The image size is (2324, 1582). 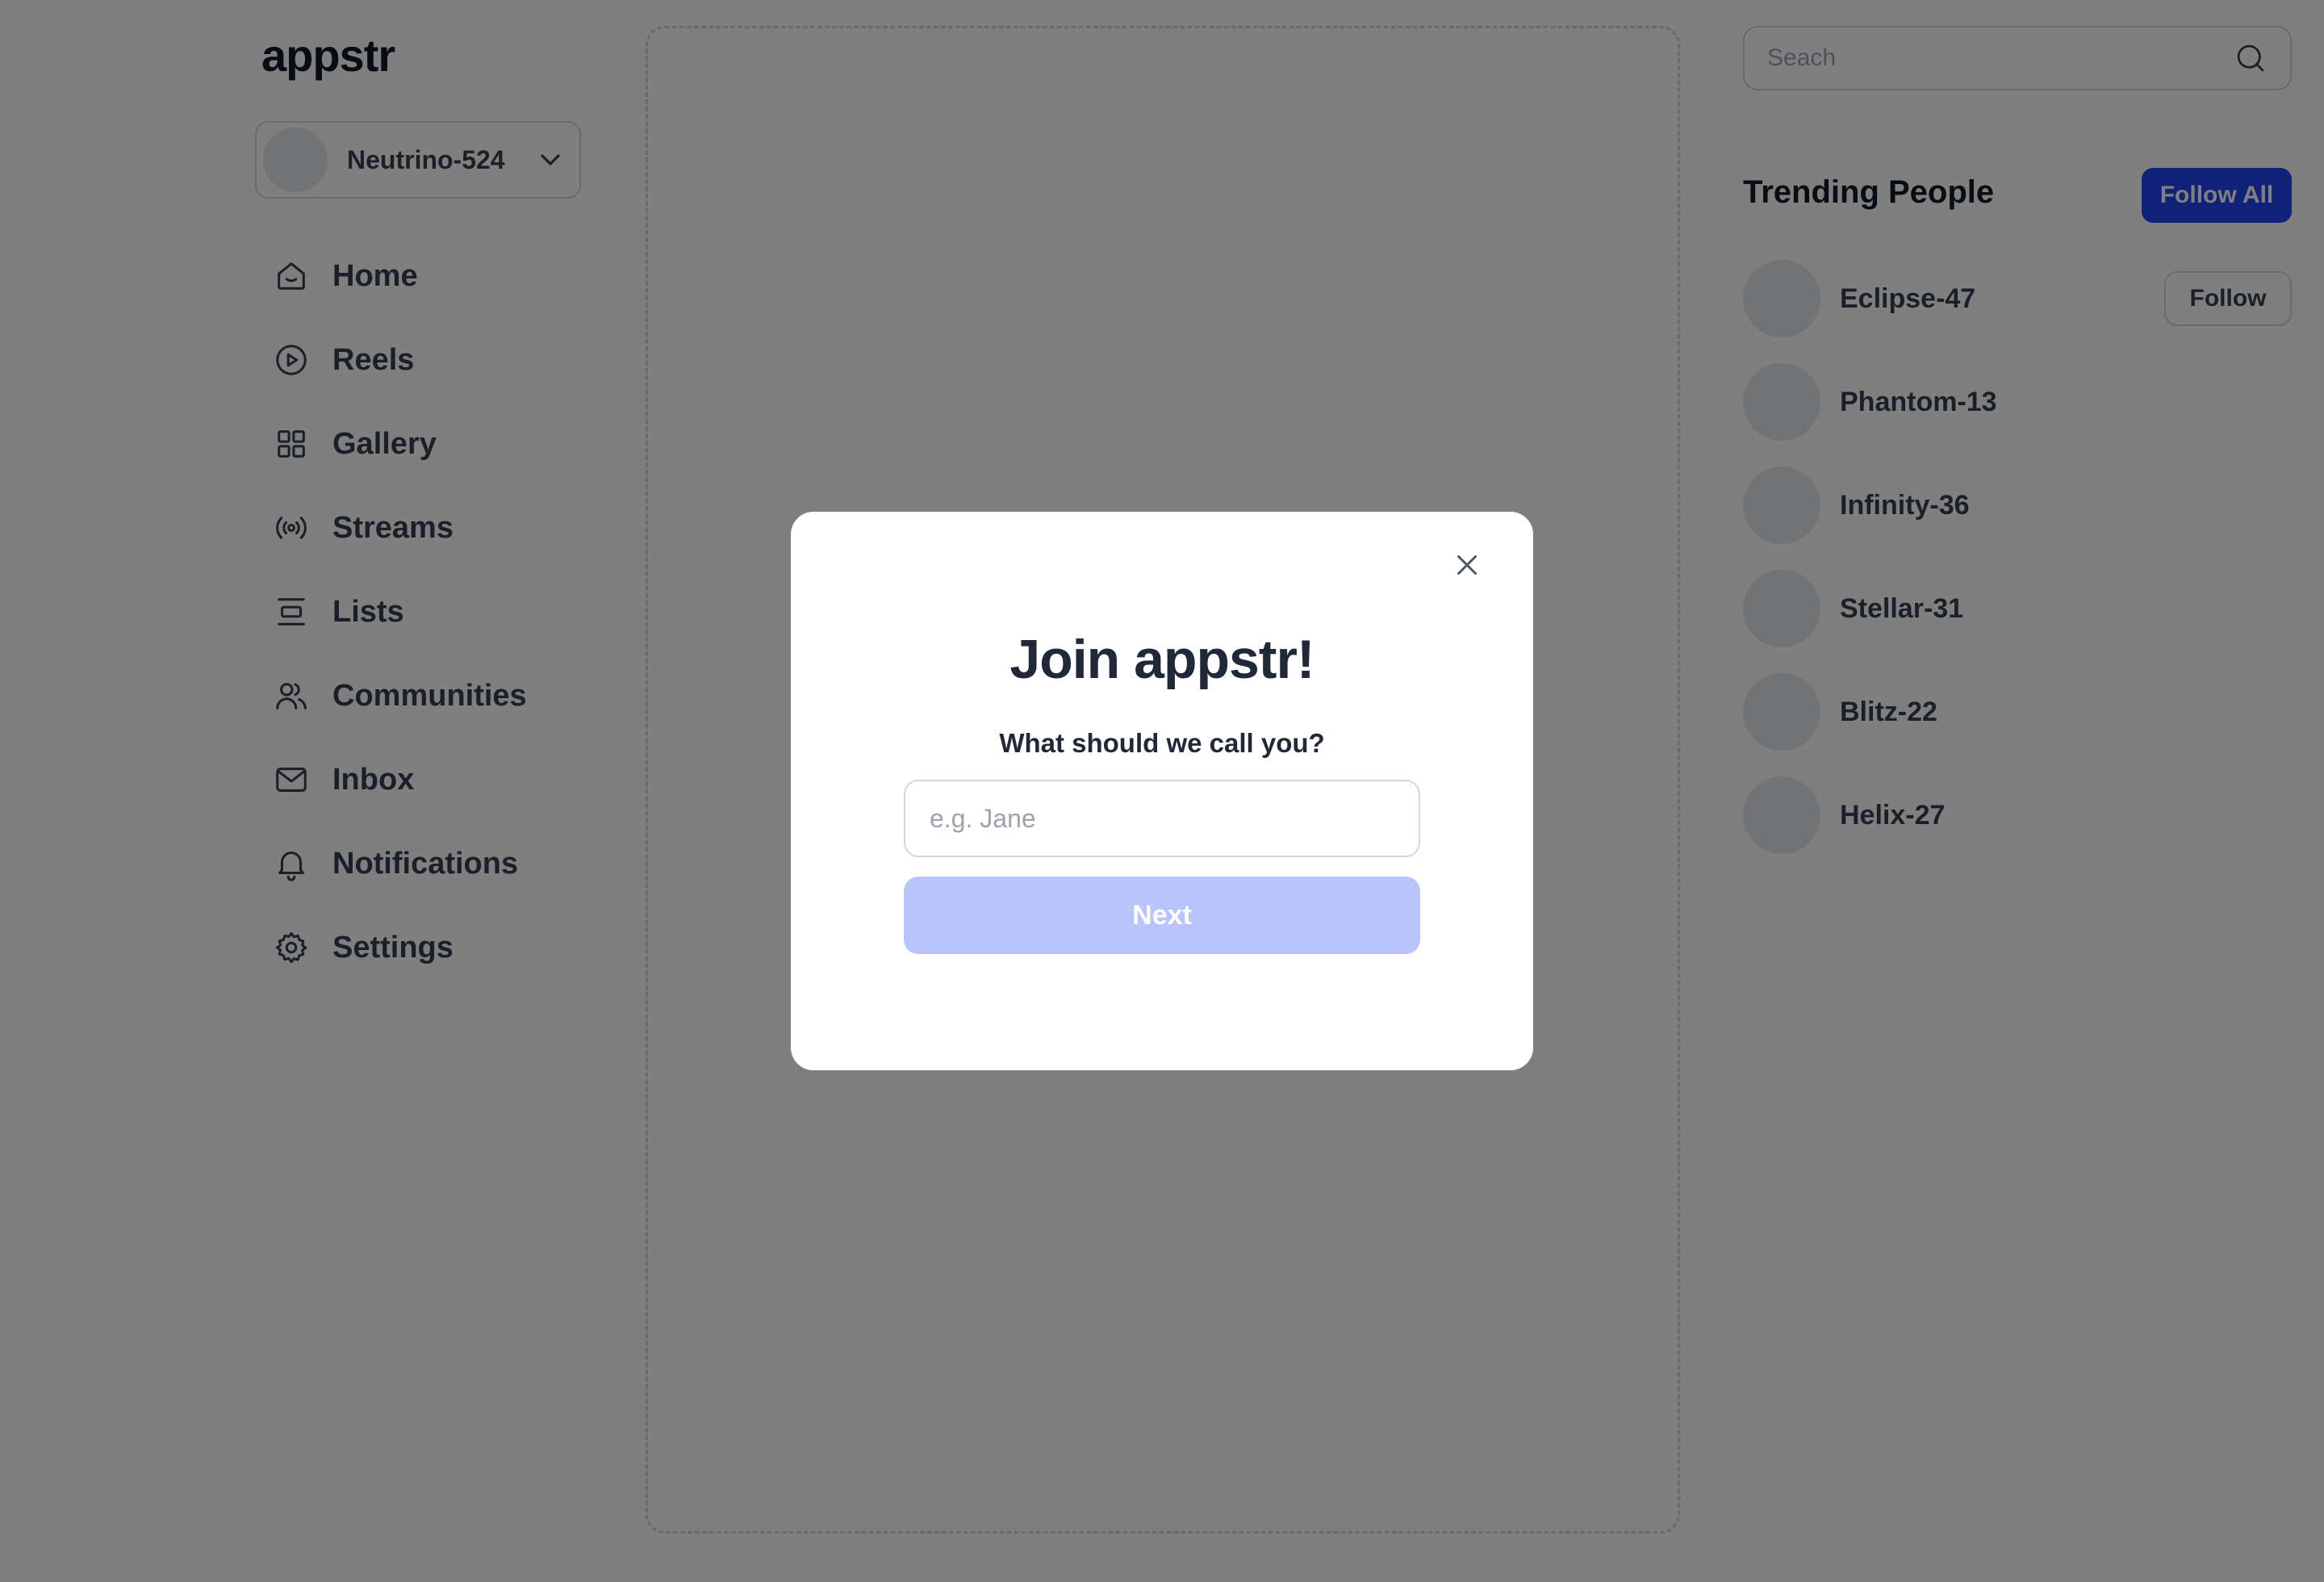 What do you see at coordinates (1162, 659) in the screenshot?
I see `modal-title: Join appstr!` at bounding box center [1162, 659].